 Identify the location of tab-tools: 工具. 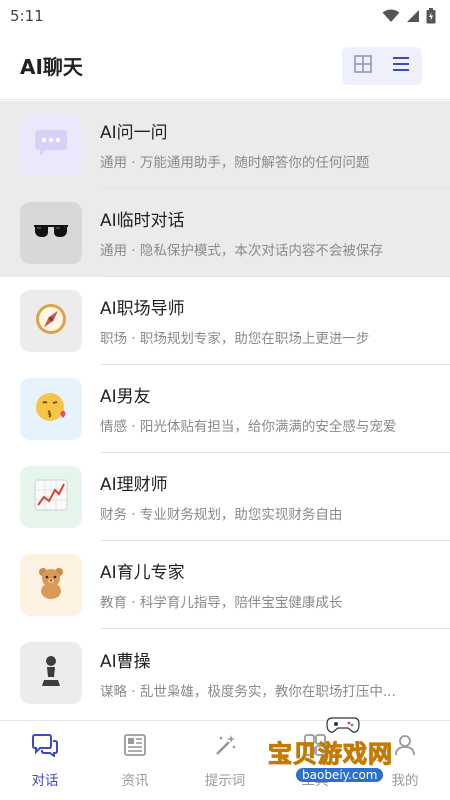
(315, 760).